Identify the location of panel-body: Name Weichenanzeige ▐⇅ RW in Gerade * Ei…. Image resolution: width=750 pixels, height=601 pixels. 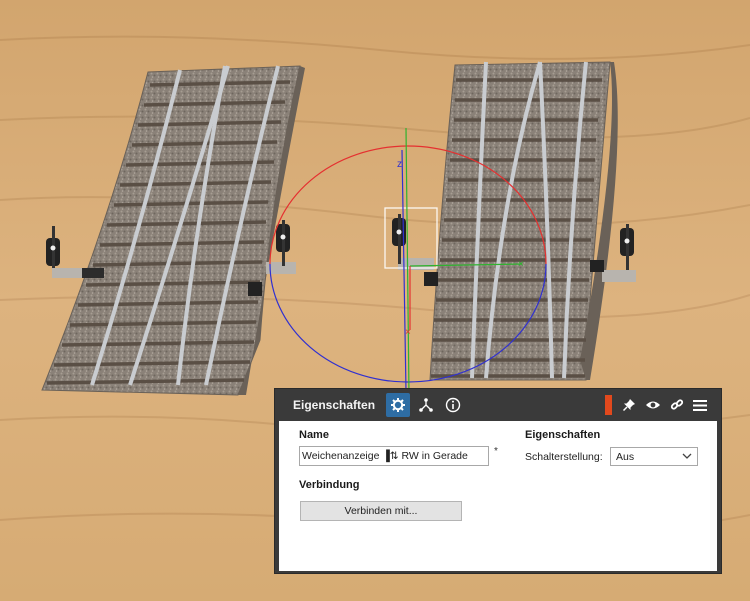
(498, 496).